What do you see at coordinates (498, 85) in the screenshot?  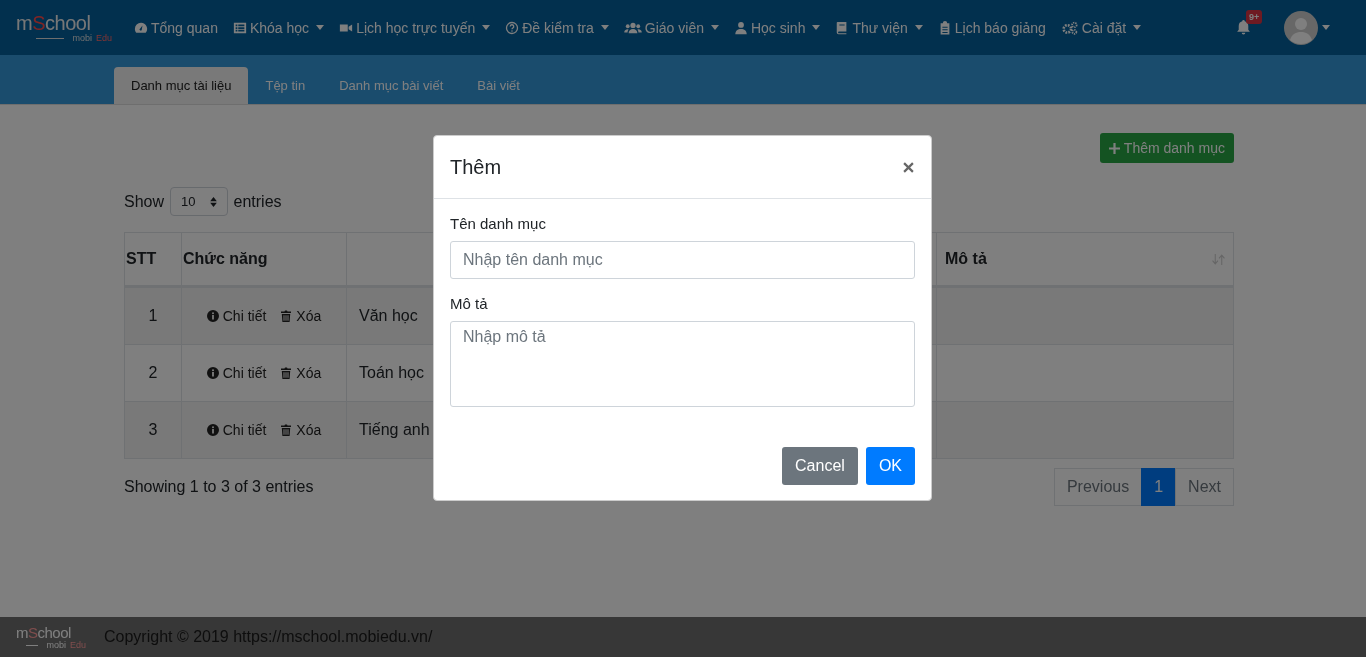 I see `tab: Bài viết` at bounding box center [498, 85].